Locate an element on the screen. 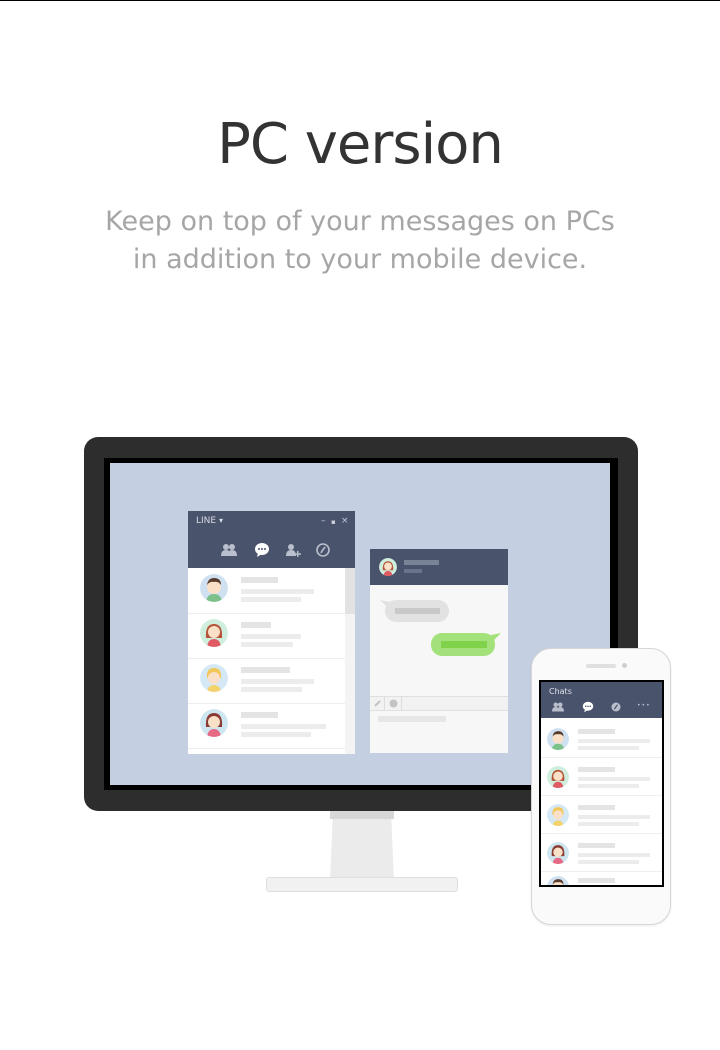 The image size is (720, 1050). chat-header is located at coordinates (439, 567).